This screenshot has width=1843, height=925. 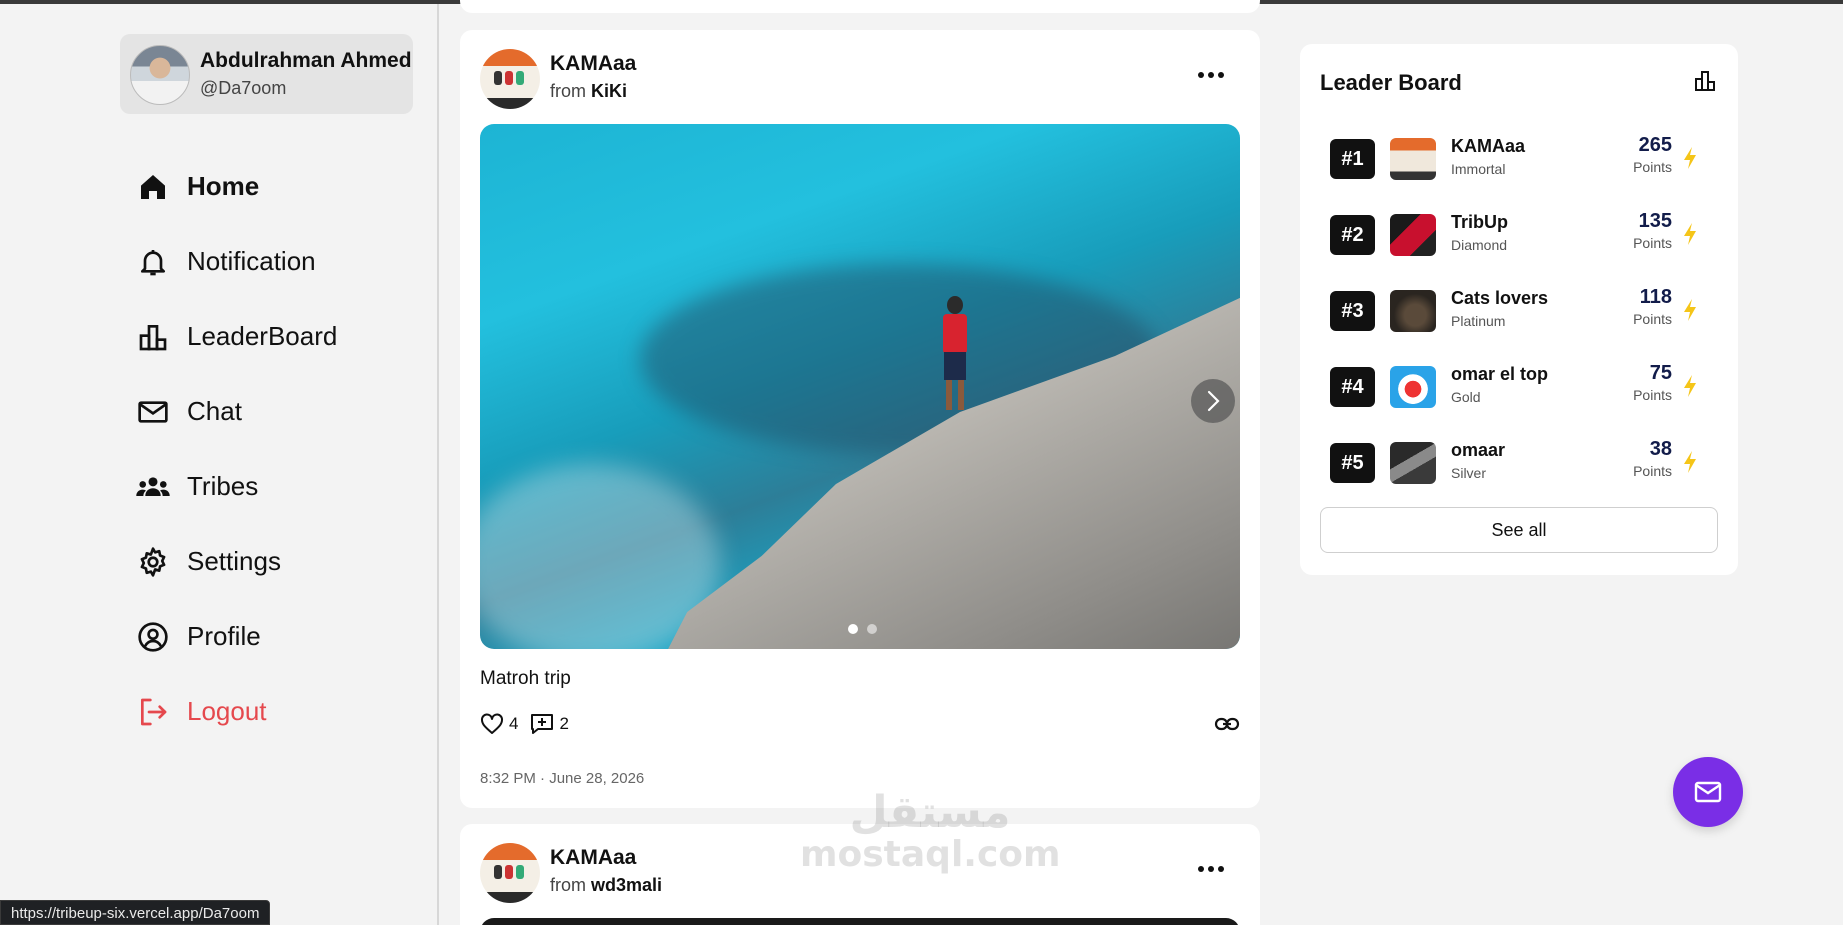 I want to click on like-count: 4, so click(x=514, y=723).